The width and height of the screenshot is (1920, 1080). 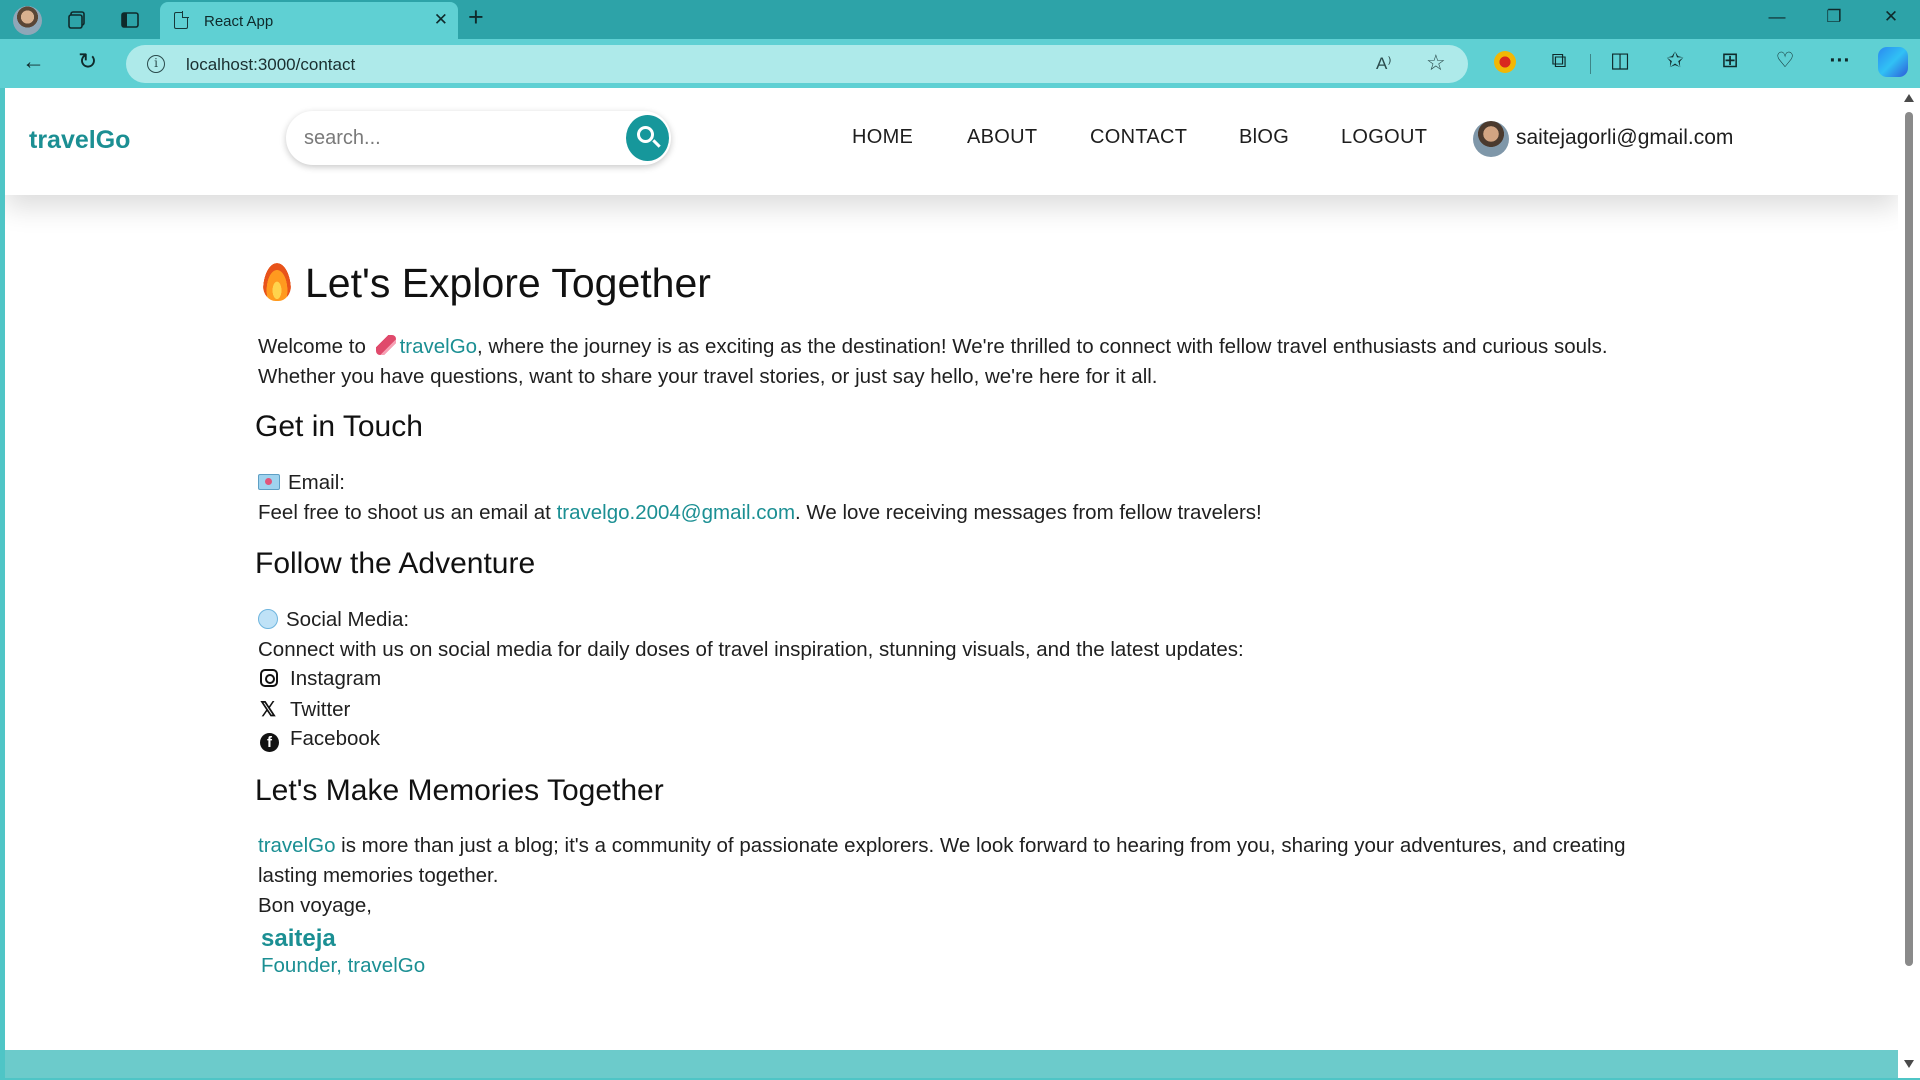 I want to click on minimize-icon: —, so click(x=1777, y=17).